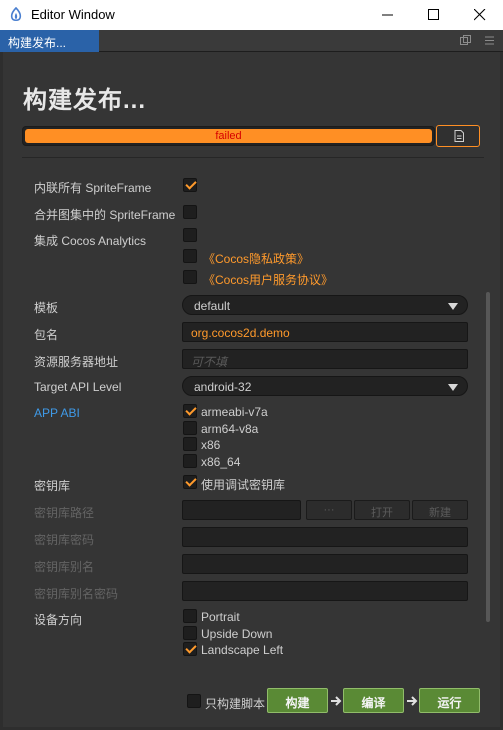 The image size is (503, 730). I want to click on privacy-policy-checkbox, so click(190, 256).